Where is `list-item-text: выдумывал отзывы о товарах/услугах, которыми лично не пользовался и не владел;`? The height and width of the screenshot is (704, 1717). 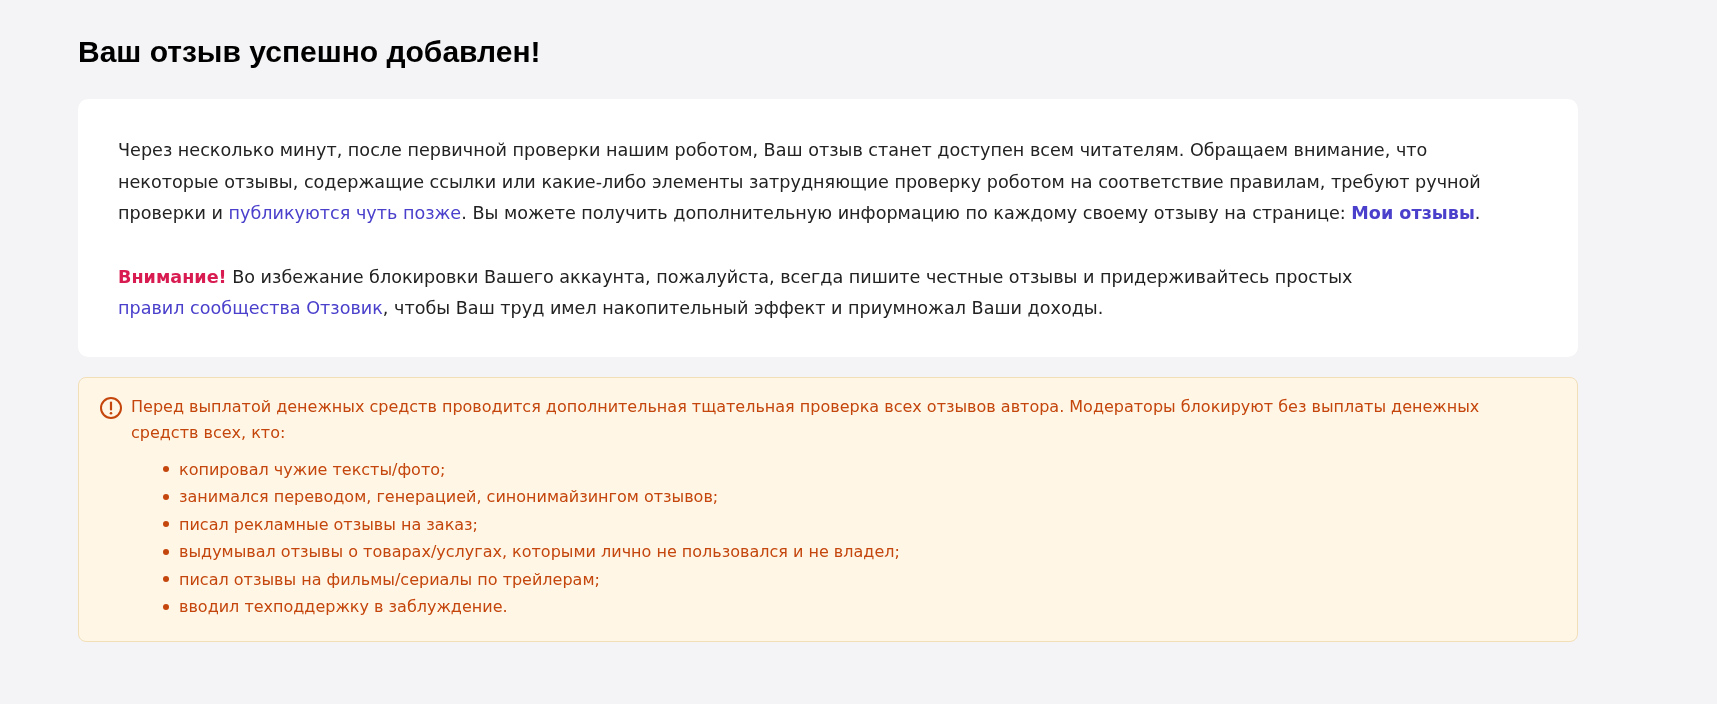
list-item-text: выдумывал отзывы о товарах/услугах, которыми лично не пользовался и не владел; is located at coordinates (539, 552).